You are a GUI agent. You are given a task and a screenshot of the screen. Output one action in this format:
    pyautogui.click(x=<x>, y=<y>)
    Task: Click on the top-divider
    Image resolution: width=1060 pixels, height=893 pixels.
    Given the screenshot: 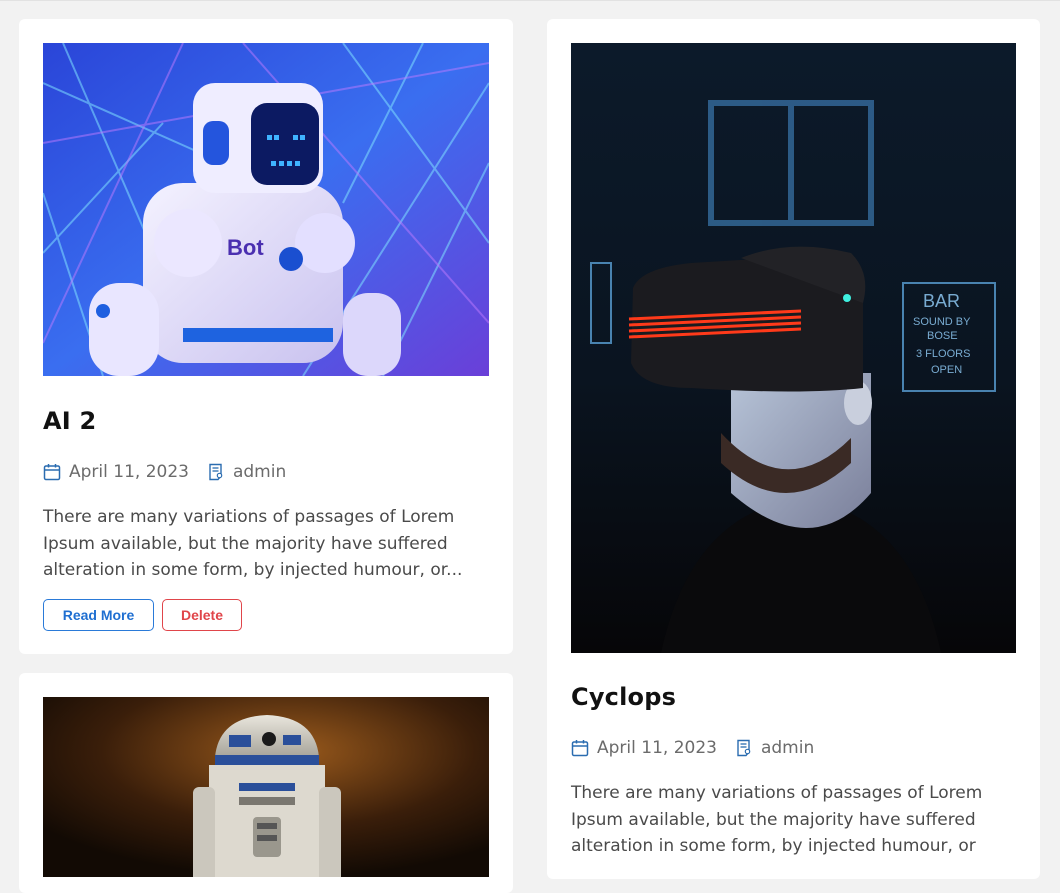 What is the action you would take?
    pyautogui.click(x=530, y=0)
    